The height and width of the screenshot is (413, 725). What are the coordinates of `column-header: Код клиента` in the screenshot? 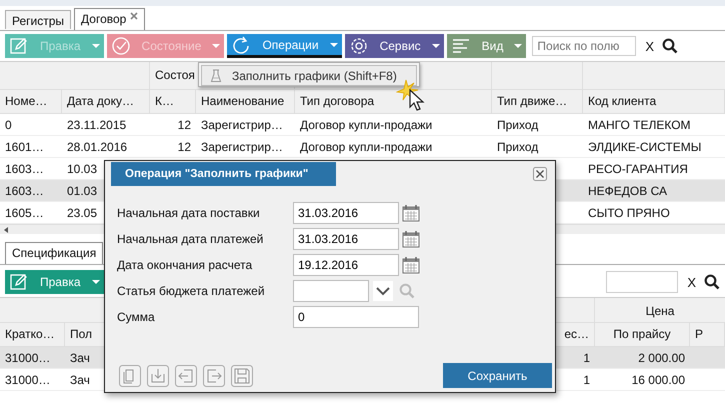 It's located at (654, 101).